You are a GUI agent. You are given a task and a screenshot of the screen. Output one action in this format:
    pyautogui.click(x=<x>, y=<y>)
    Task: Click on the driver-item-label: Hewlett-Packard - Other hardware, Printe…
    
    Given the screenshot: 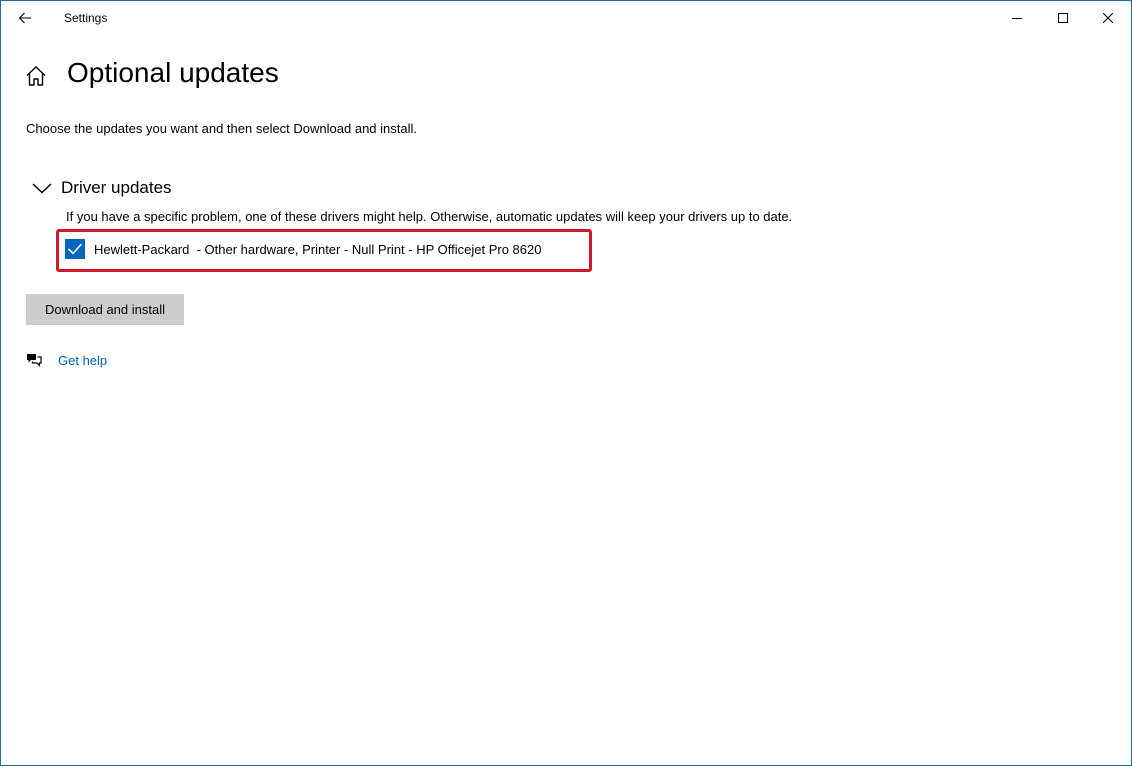 What is the action you would take?
    pyautogui.click(x=318, y=249)
    